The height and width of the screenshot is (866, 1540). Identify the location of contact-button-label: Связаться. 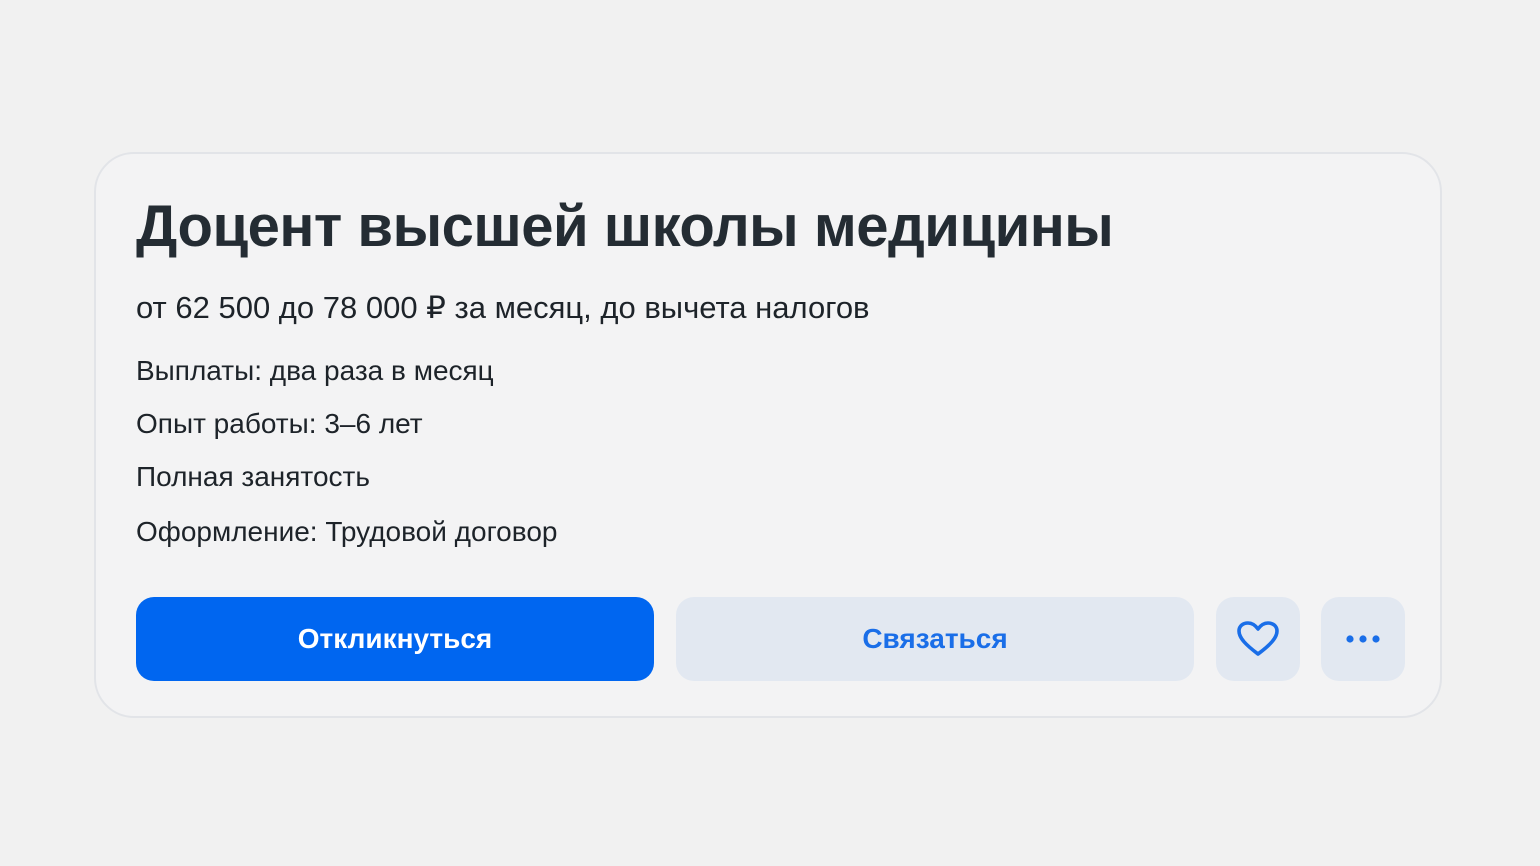
(935, 638).